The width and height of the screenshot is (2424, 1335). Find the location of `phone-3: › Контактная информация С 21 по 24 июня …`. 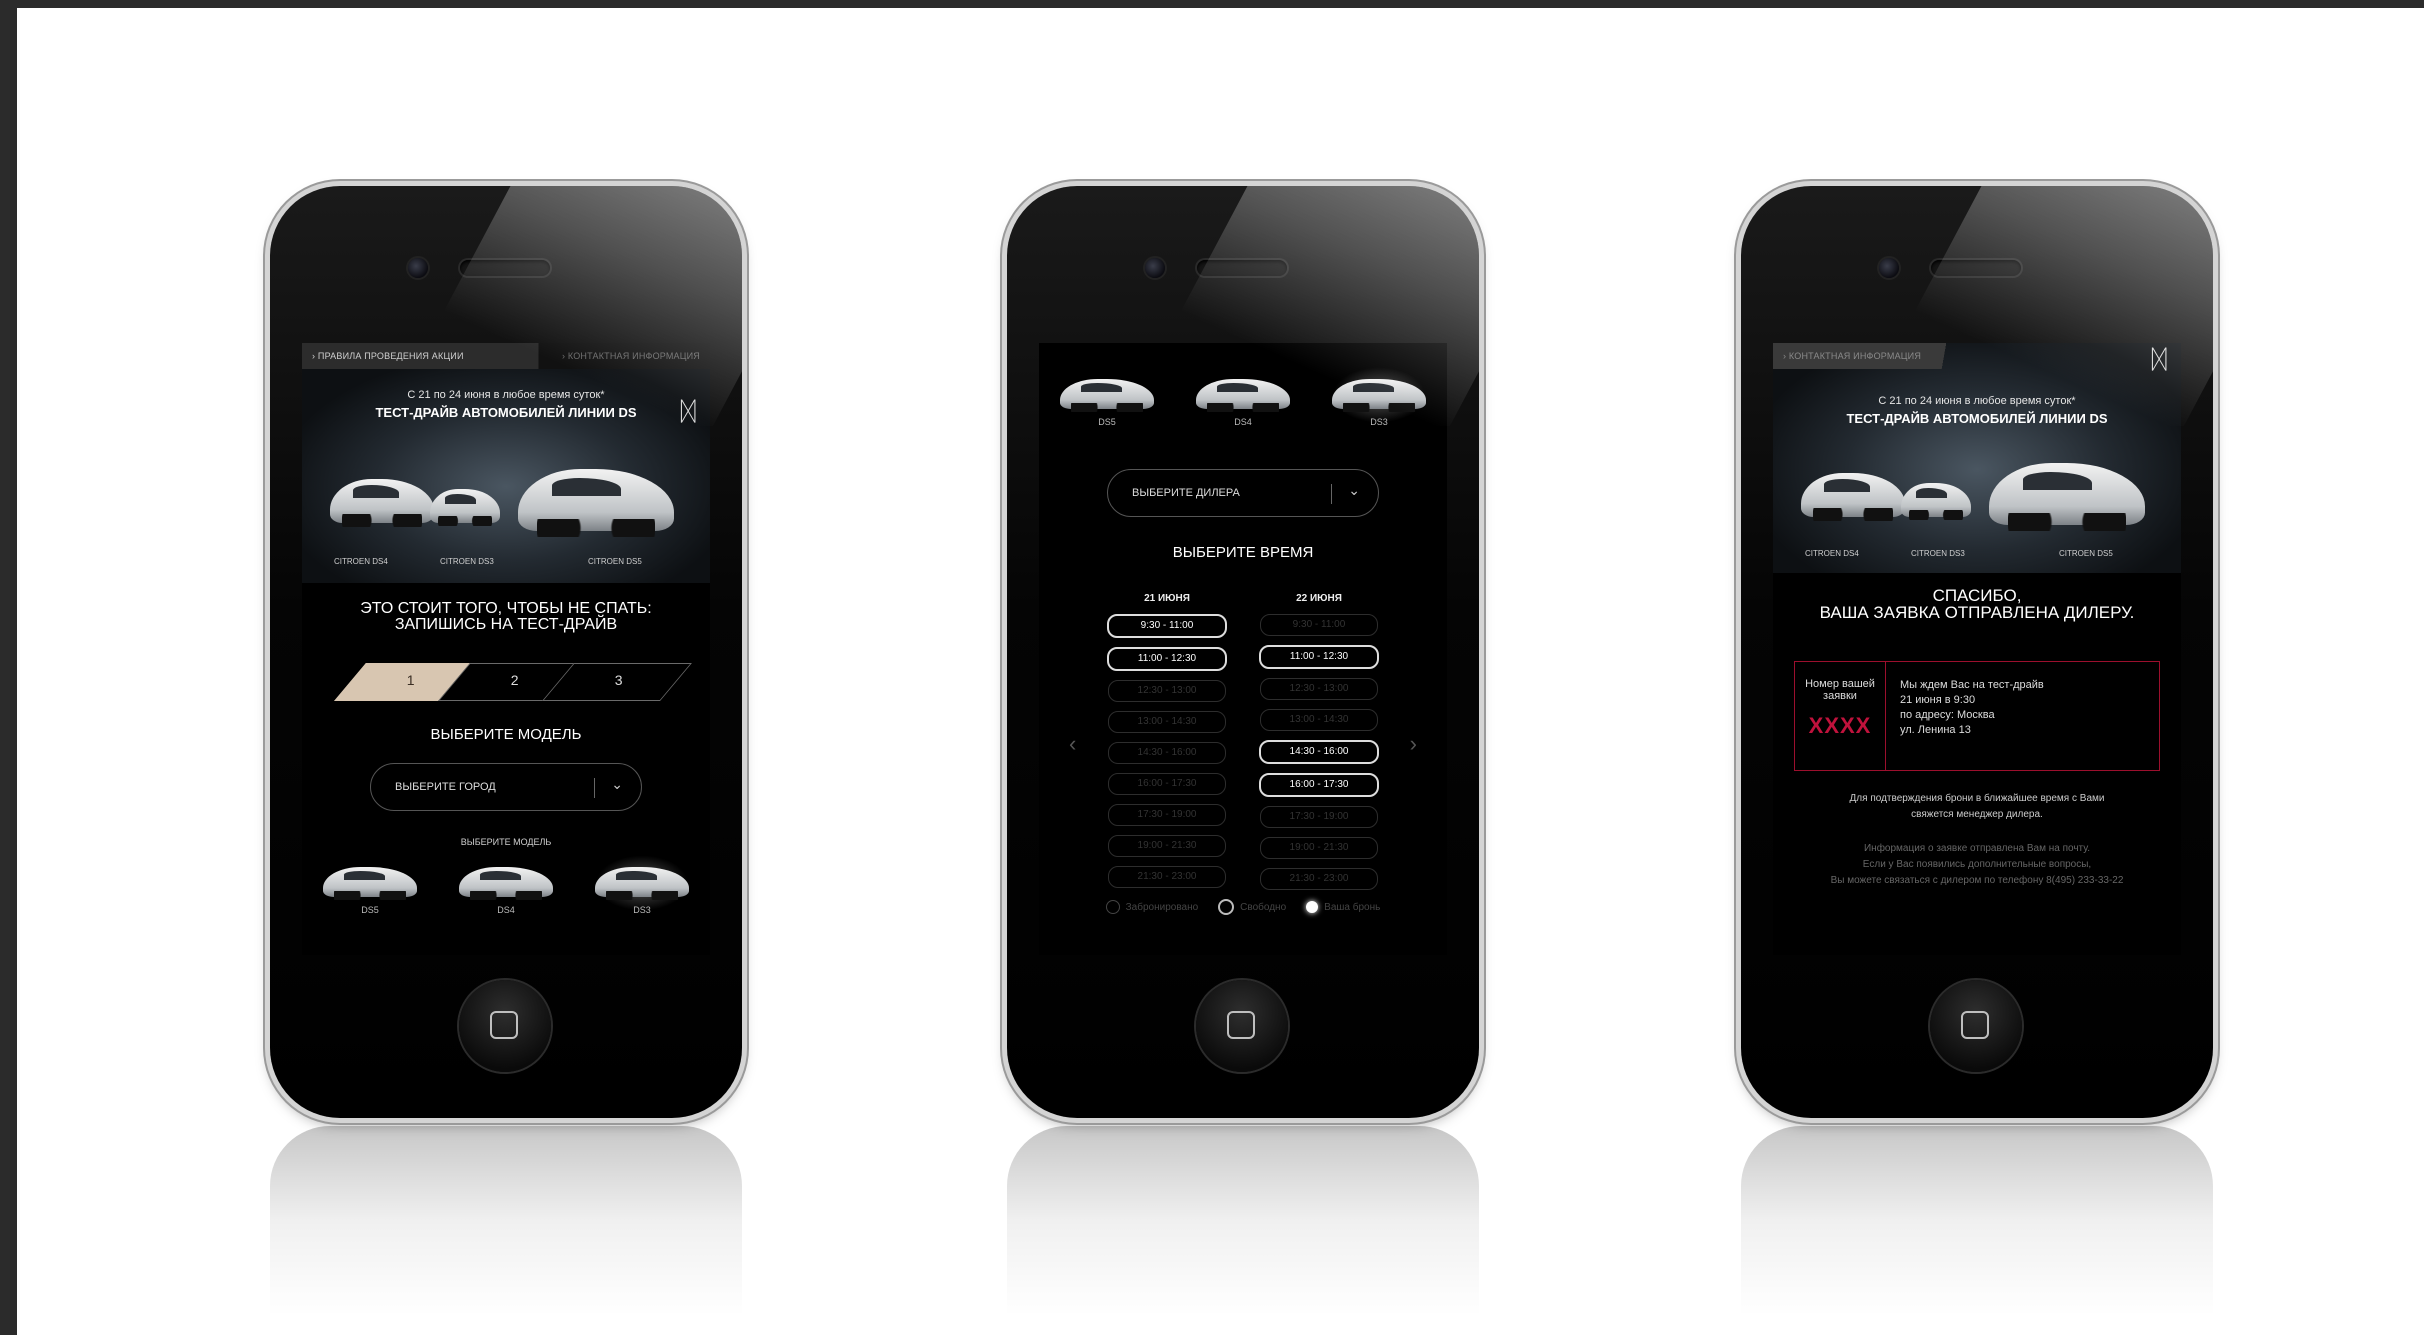

phone-3: › Контактная информация С 21 по 24 июня … is located at coordinates (1977, 652).